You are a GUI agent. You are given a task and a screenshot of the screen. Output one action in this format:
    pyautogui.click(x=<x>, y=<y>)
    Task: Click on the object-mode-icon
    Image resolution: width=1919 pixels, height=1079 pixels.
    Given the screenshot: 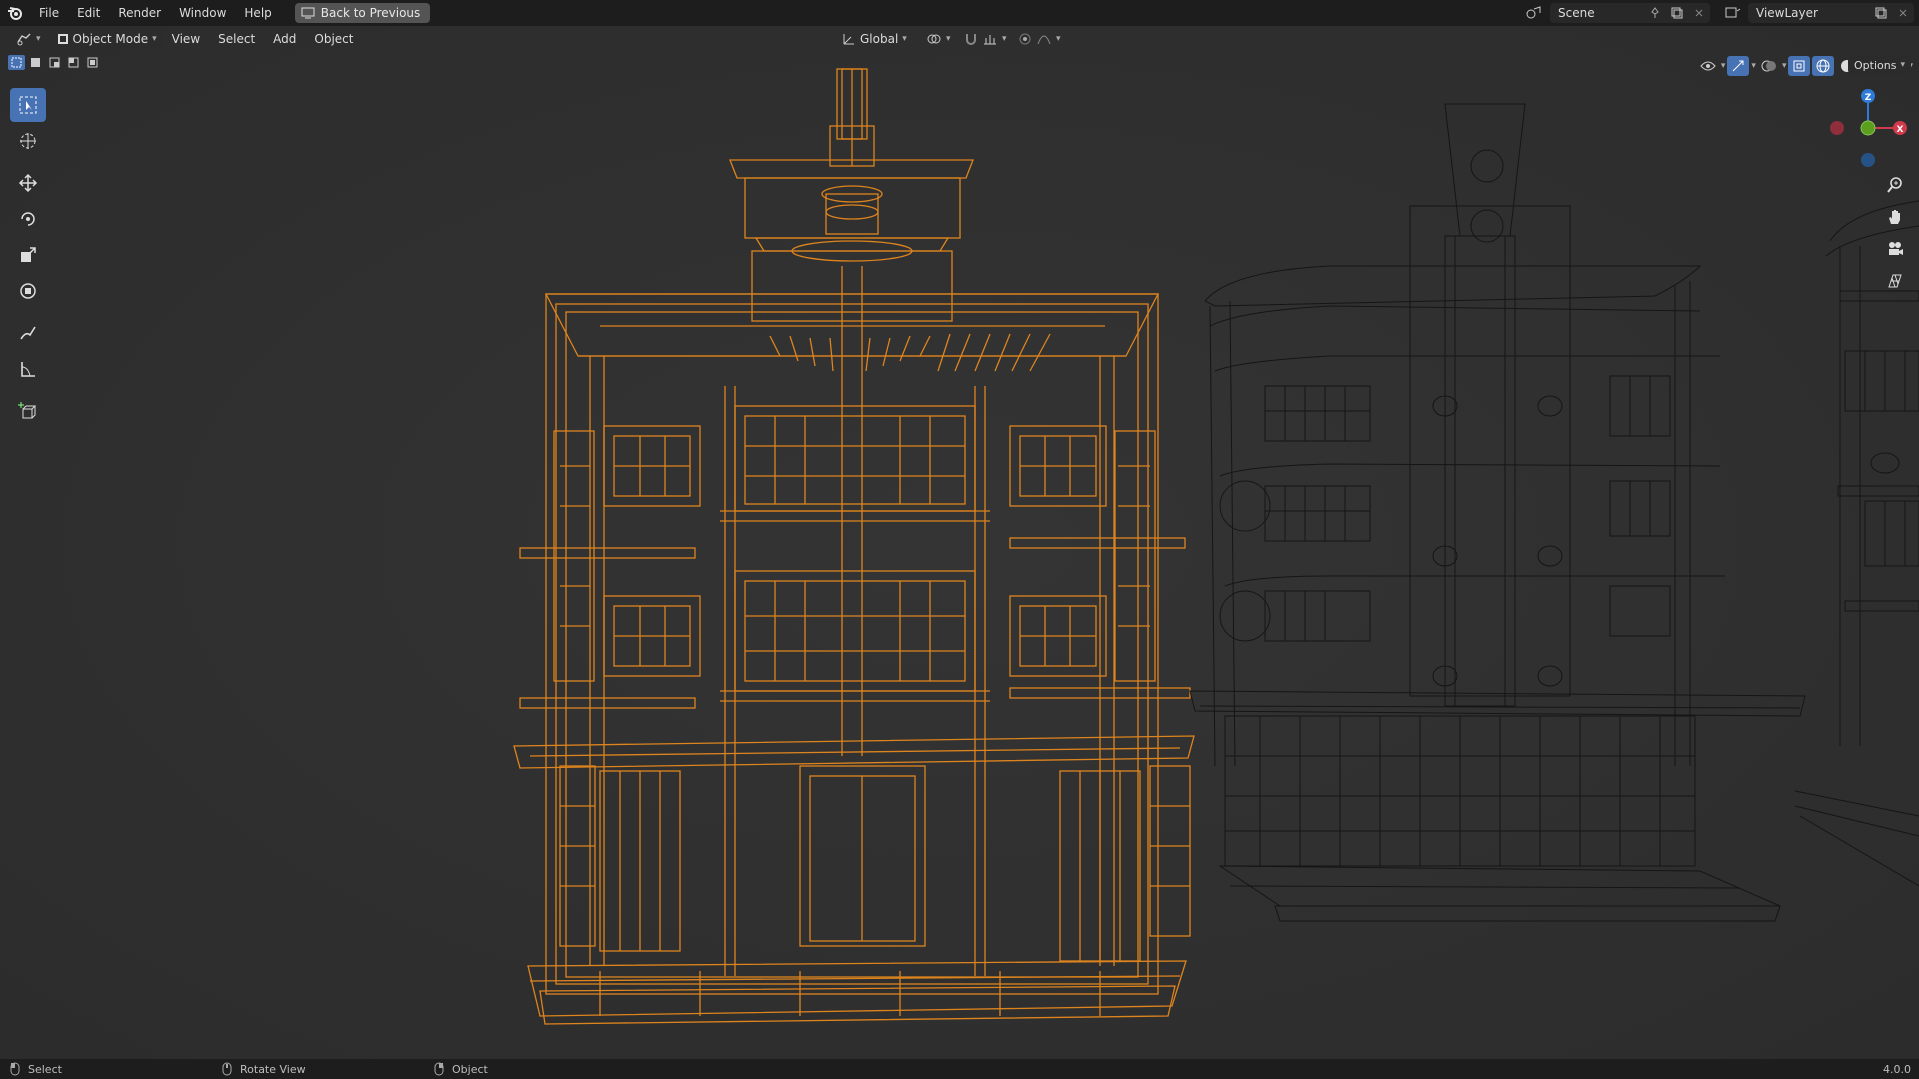 What is the action you would take?
    pyautogui.click(x=62, y=39)
    